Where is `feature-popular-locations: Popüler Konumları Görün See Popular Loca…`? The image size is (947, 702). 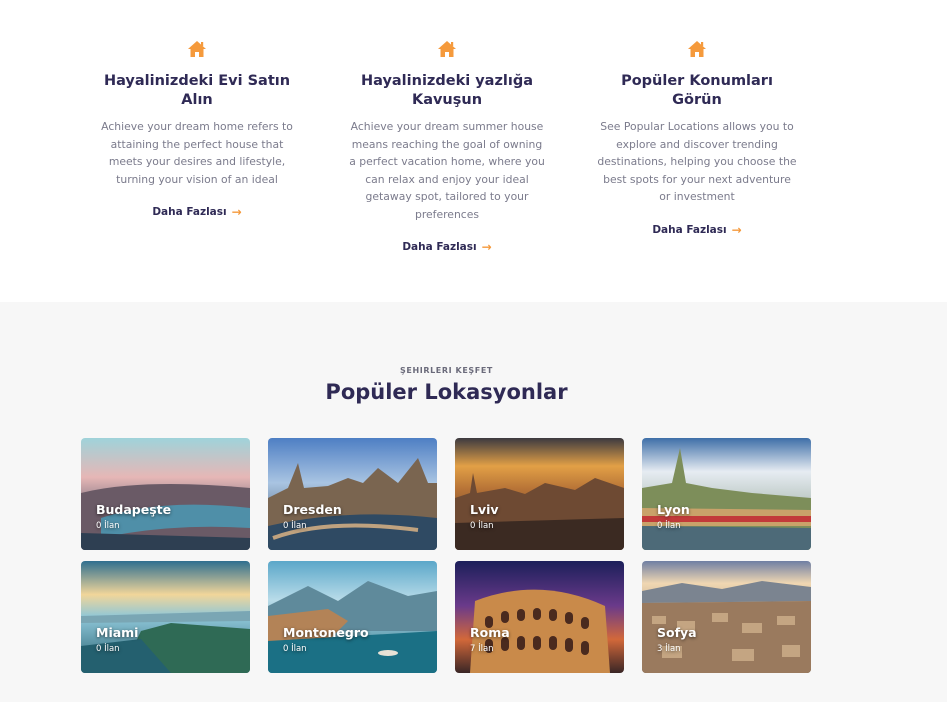
feature-popular-locations: Popüler Konumları Görün See Popular Loca… is located at coordinates (697, 138).